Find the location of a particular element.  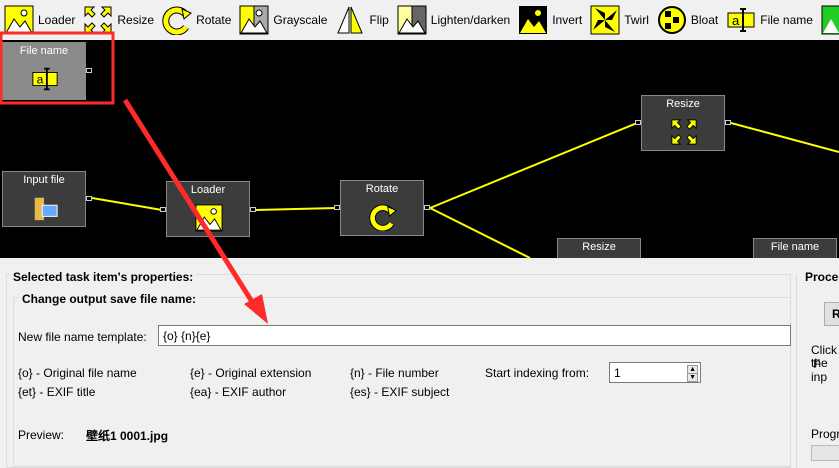

progress-label: Progre is located at coordinates (825, 434).